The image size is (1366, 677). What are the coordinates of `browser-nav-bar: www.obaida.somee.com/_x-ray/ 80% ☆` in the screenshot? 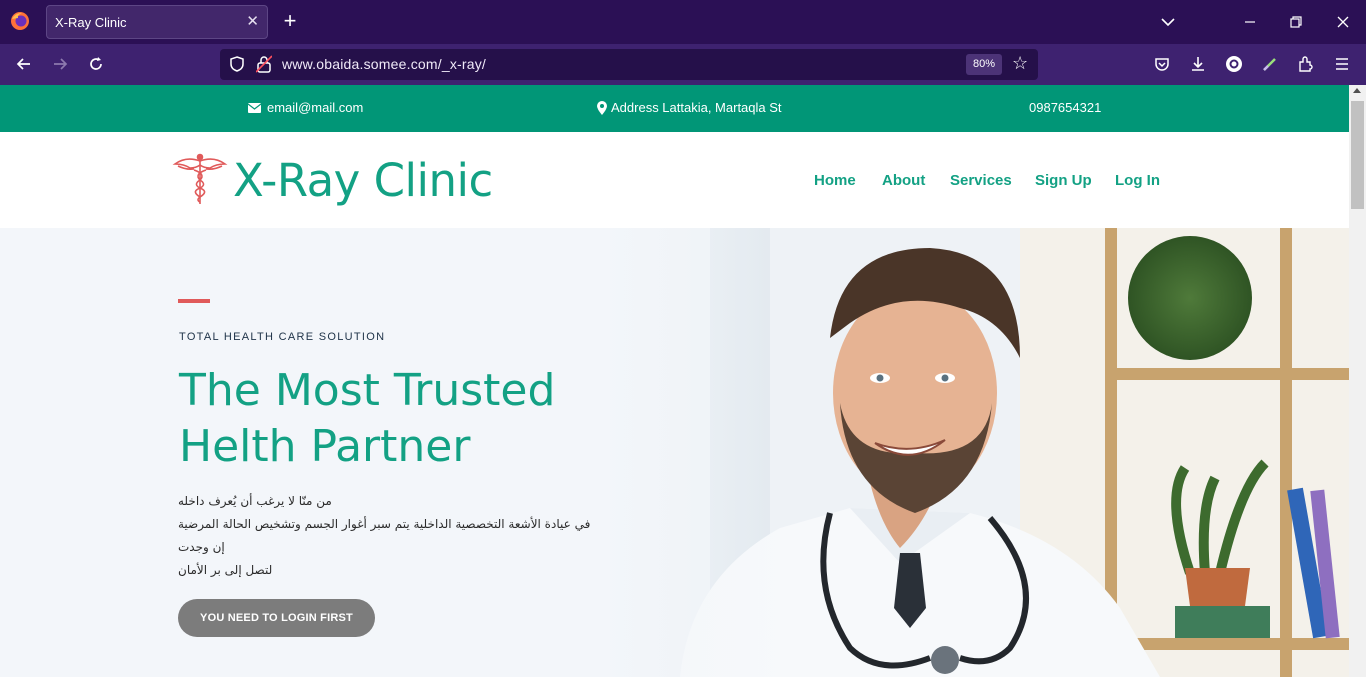 It's located at (683, 64).